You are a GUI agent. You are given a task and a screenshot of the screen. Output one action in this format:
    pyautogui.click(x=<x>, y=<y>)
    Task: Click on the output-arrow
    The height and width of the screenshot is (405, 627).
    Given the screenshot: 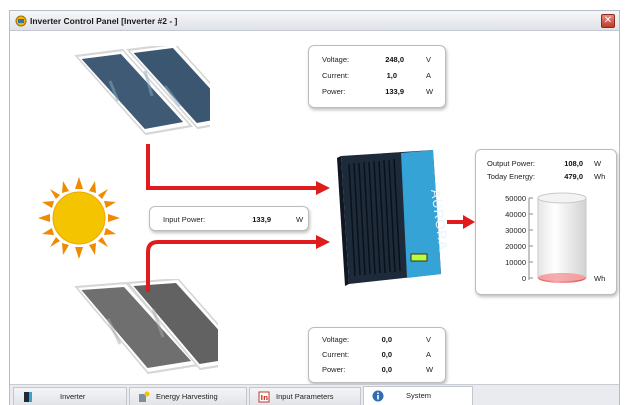 What is the action you would take?
    pyautogui.click(x=461, y=222)
    